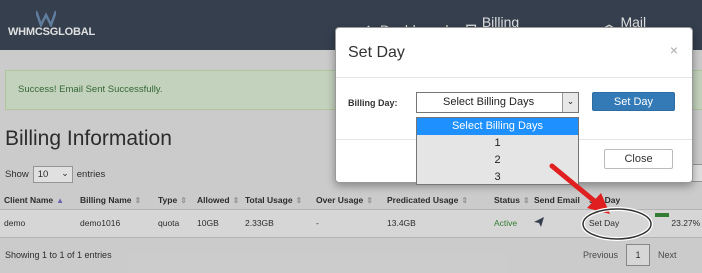  I want to click on option-day-1: 1, so click(497, 143).